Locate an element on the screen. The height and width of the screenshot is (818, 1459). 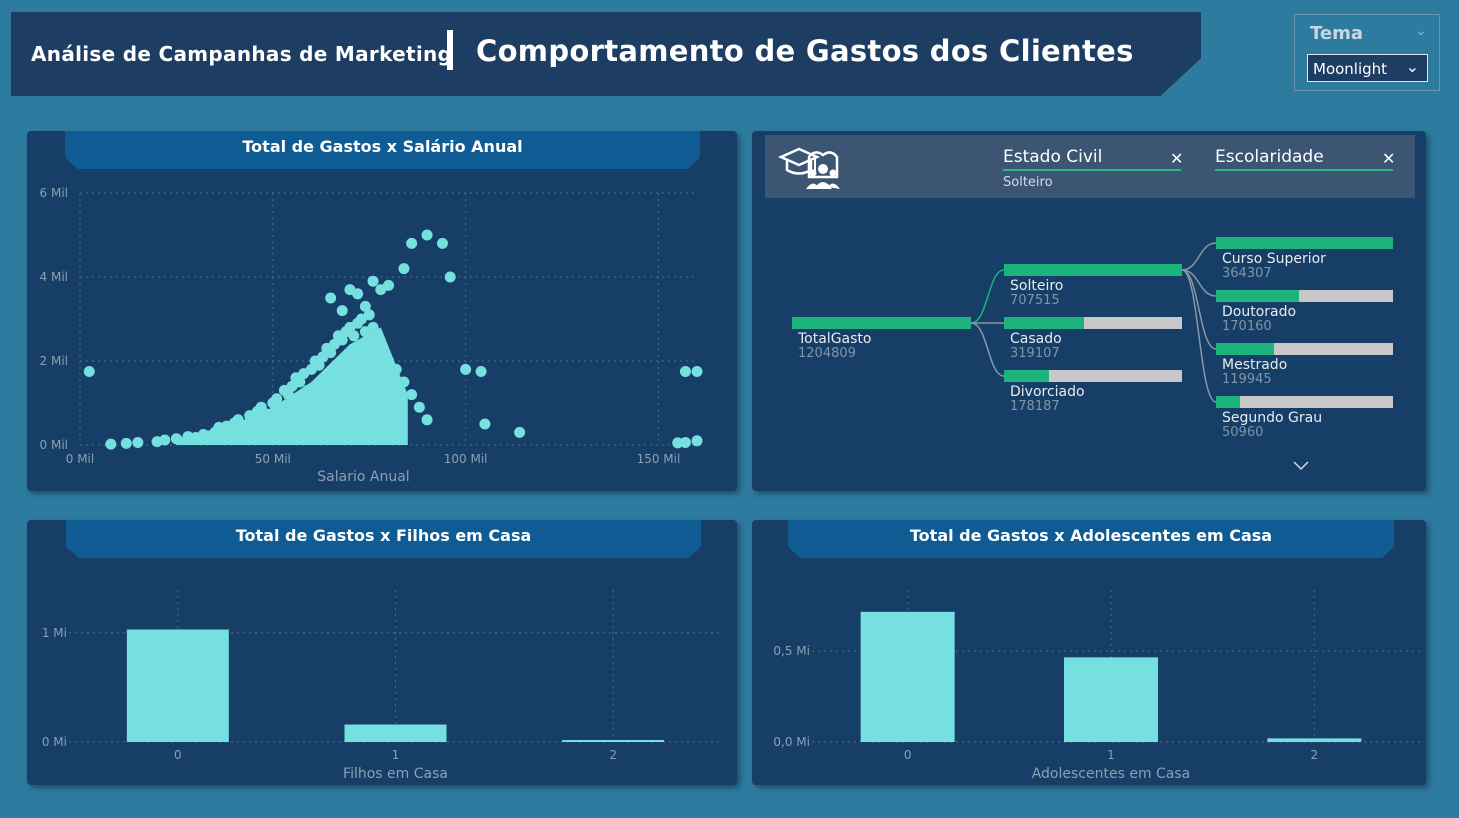
node-value: 119945 is located at coordinates (1247, 379).